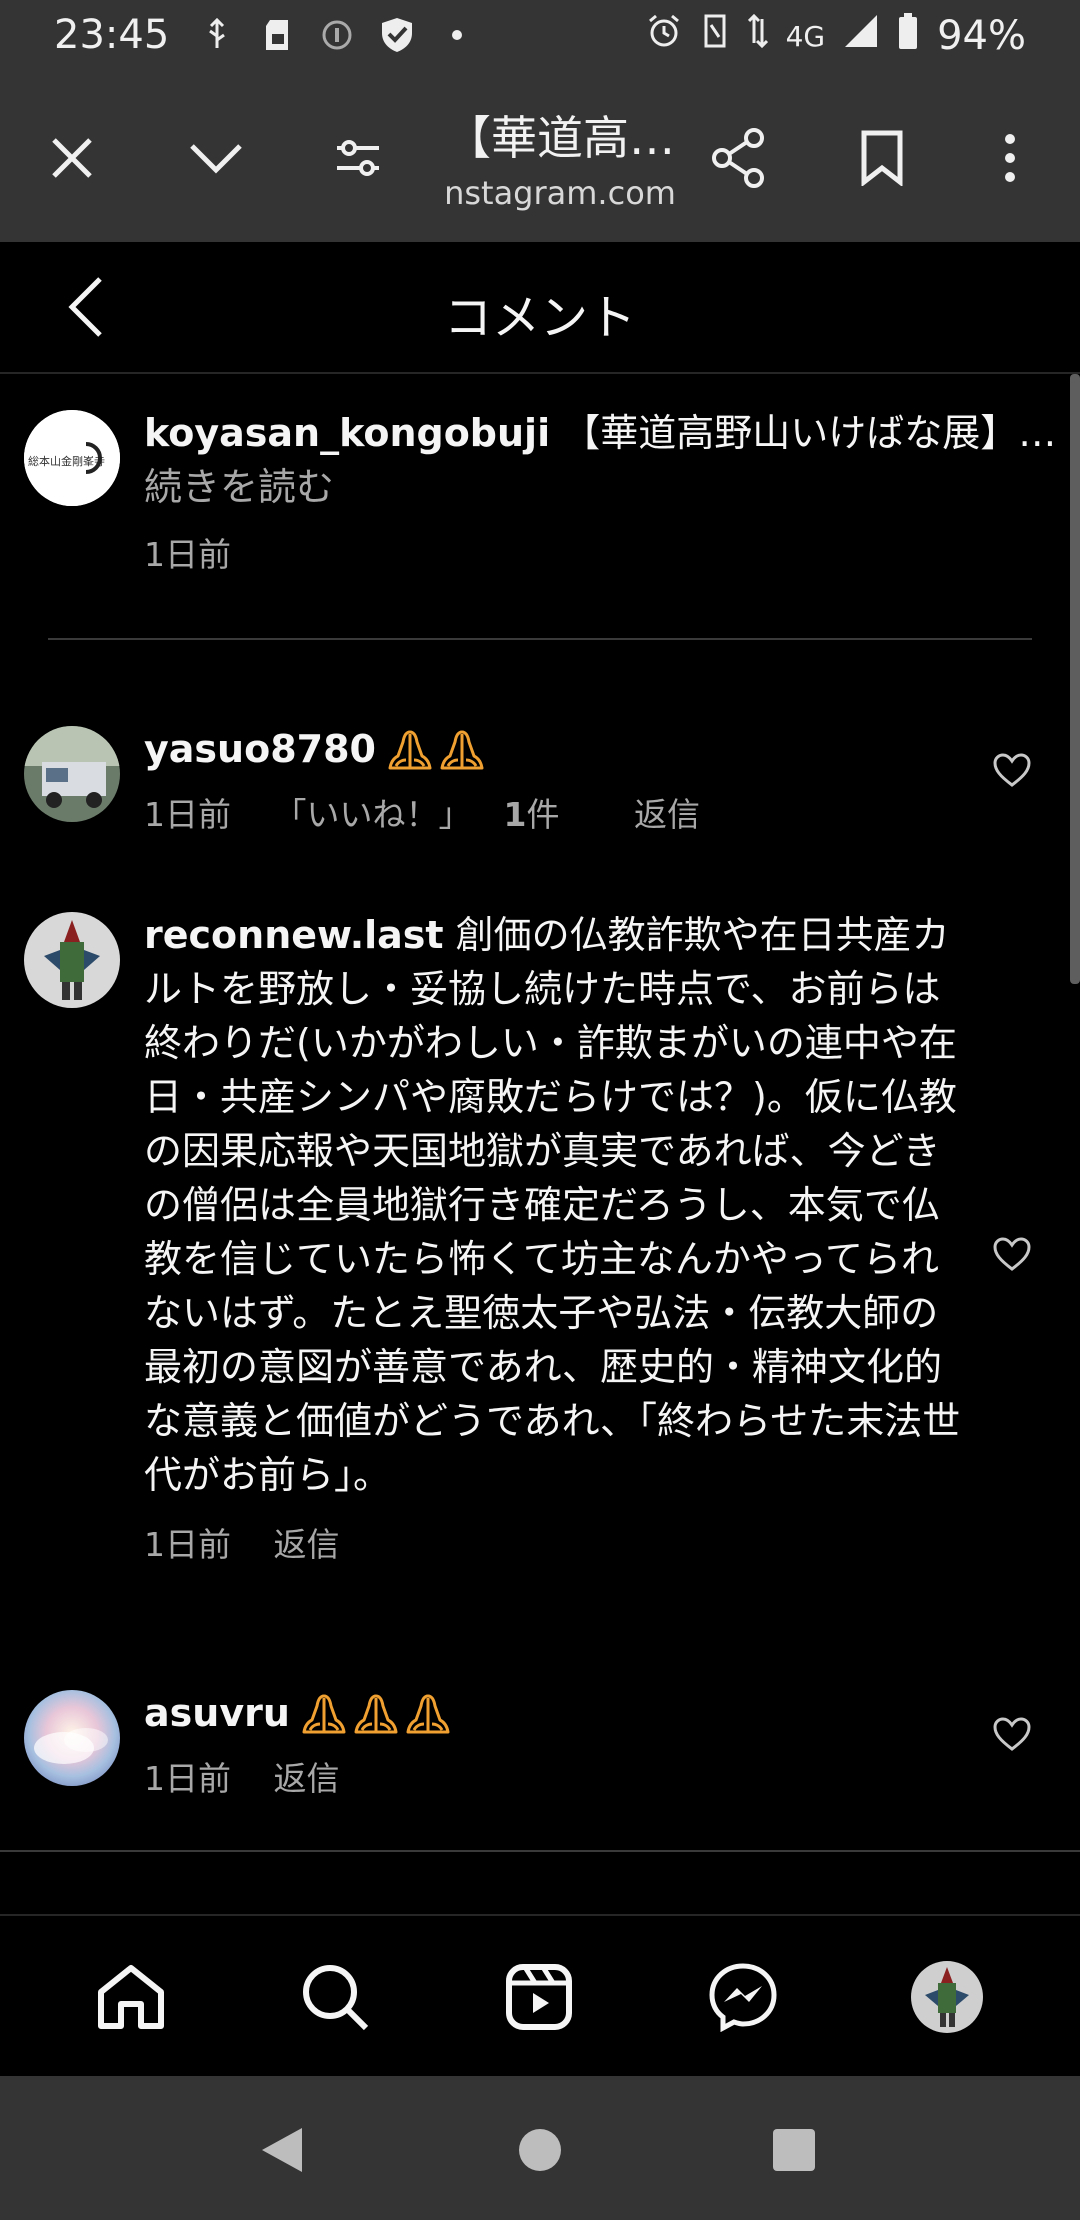  What do you see at coordinates (282, 2150) in the screenshot?
I see `back-triangle-icon` at bounding box center [282, 2150].